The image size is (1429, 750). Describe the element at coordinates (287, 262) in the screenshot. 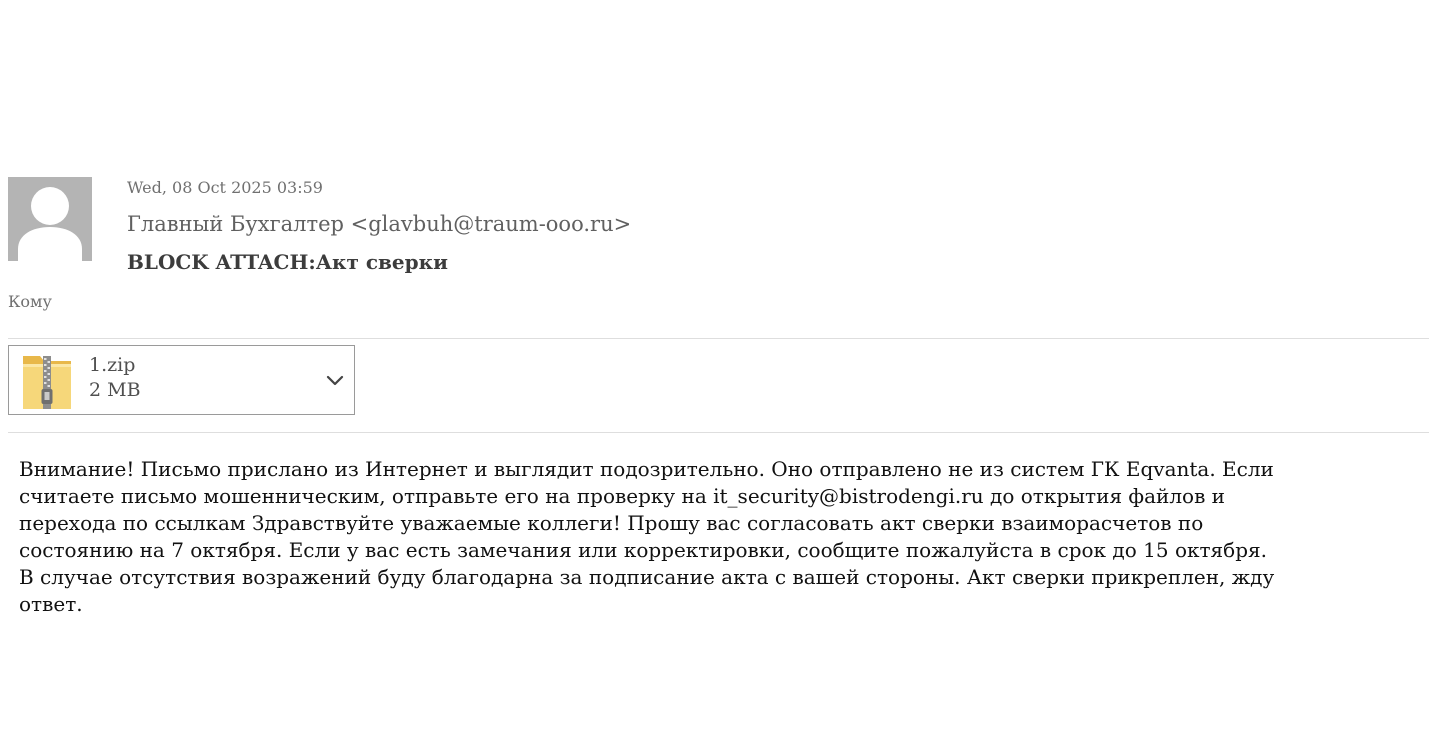

I see `message-subject: BLOCK ATTACH:Акт сверки` at that location.